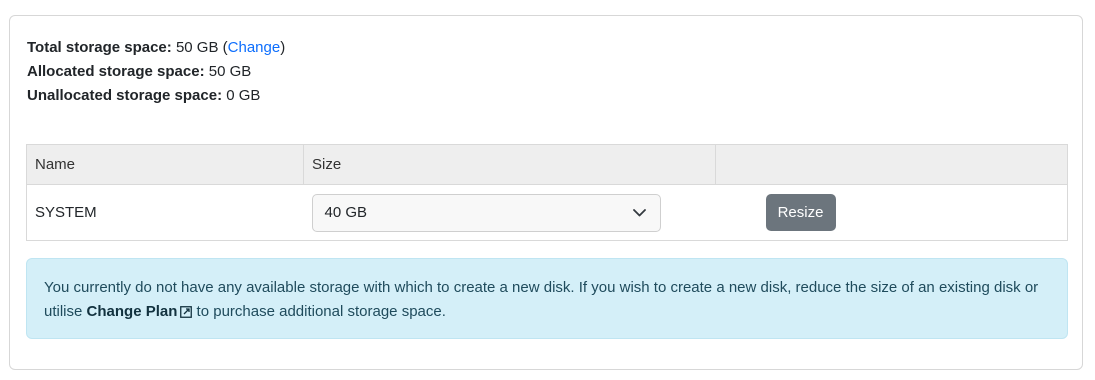  Describe the element at coordinates (132, 311) in the screenshot. I see `change-plan-link: Change Plan` at that location.